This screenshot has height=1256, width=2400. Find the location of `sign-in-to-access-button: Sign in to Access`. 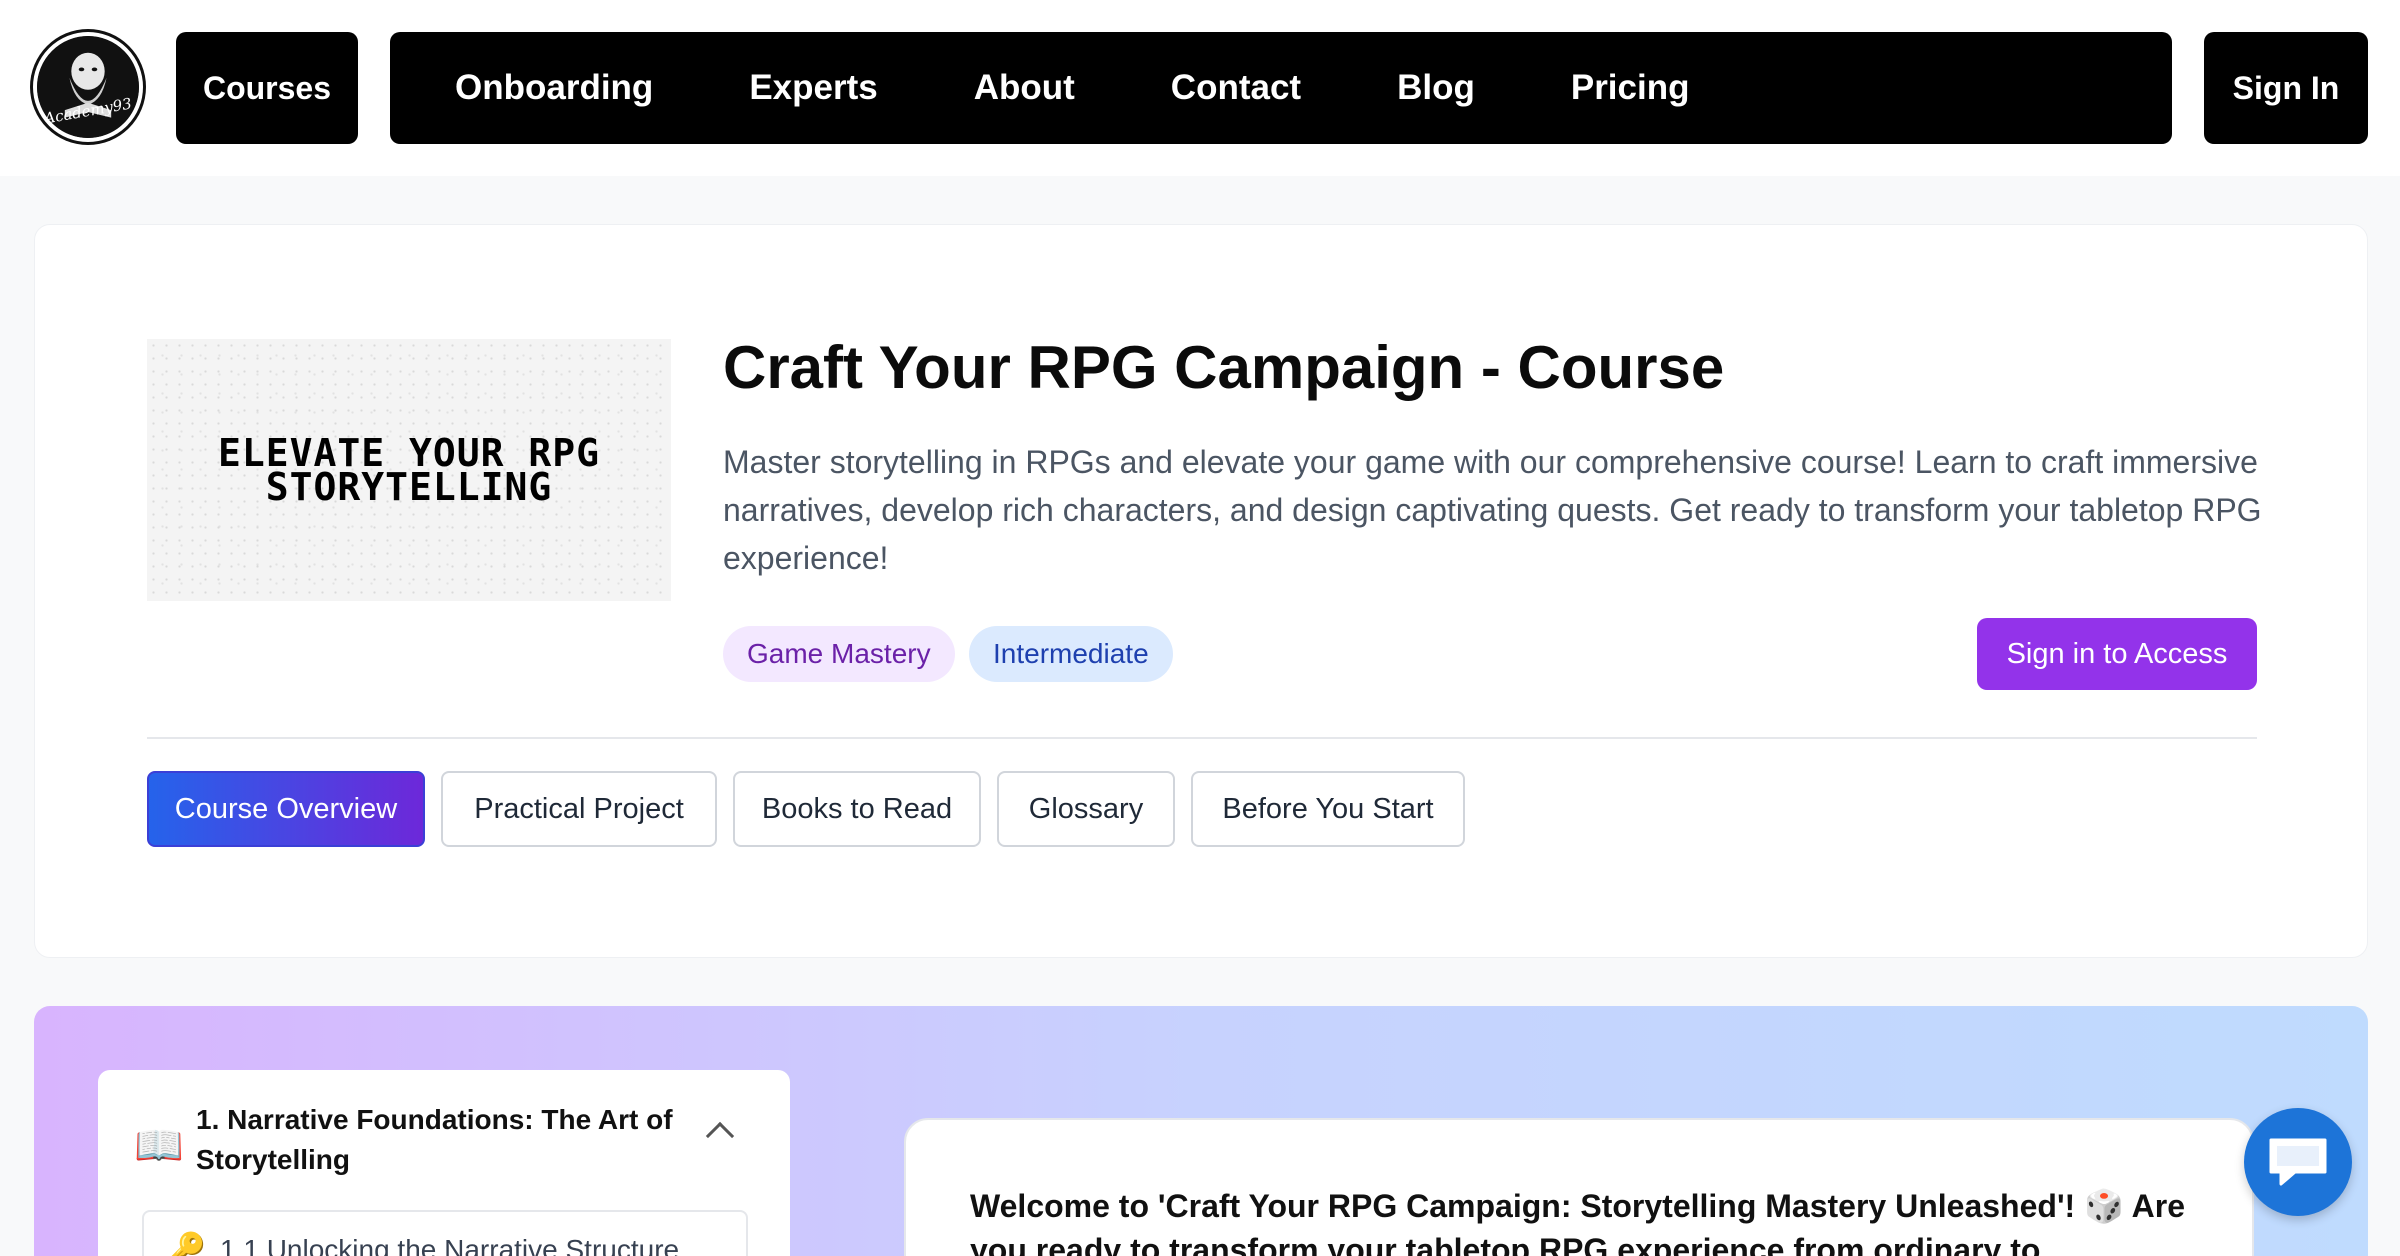

sign-in-to-access-button: Sign in to Access is located at coordinates (2117, 654).